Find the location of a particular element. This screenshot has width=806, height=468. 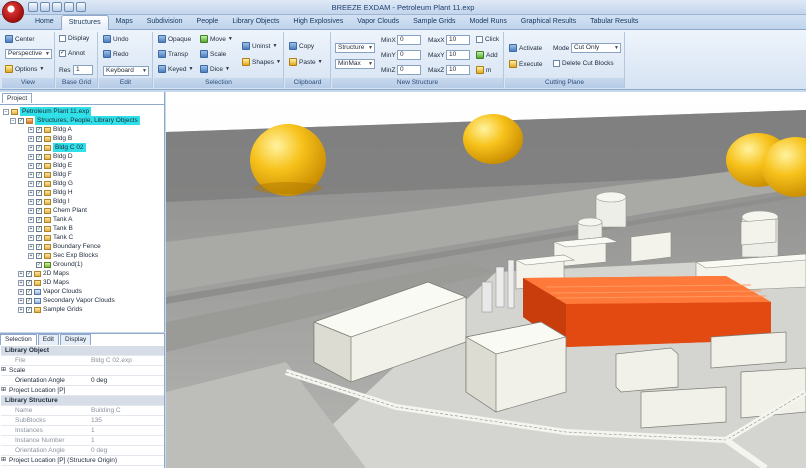

tab-home: Home is located at coordinates (44, 22).